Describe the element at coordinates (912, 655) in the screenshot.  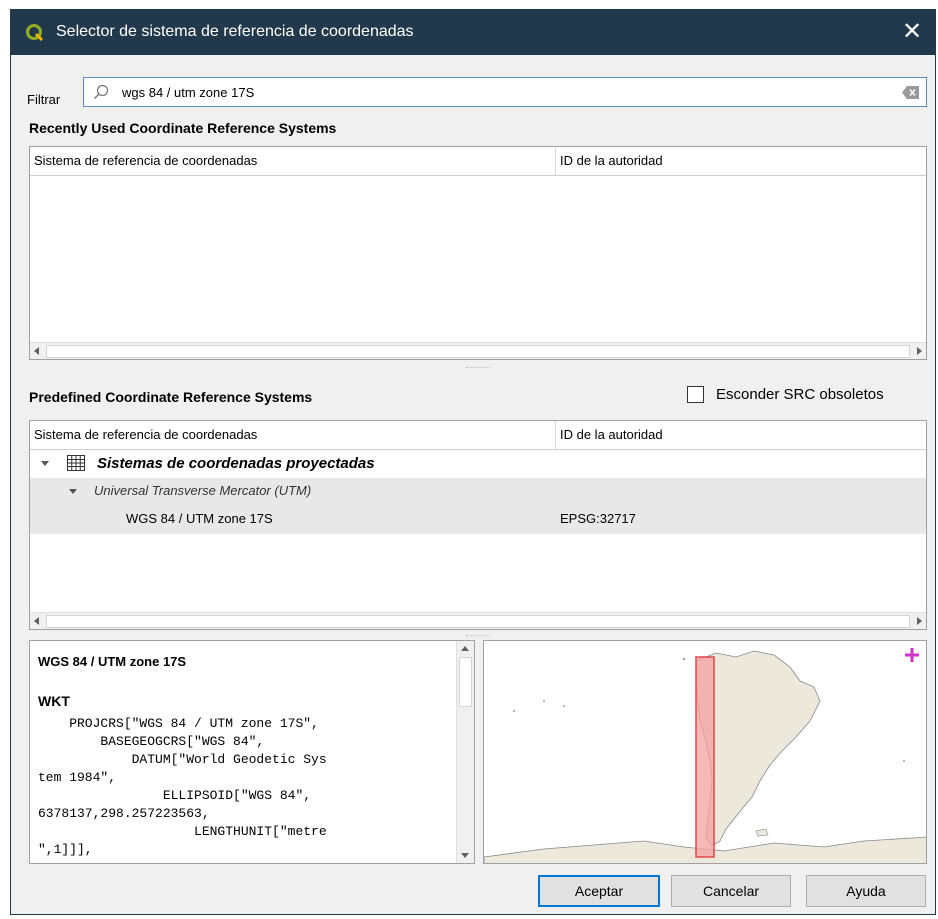
I see `add-plus-icon` at that location.